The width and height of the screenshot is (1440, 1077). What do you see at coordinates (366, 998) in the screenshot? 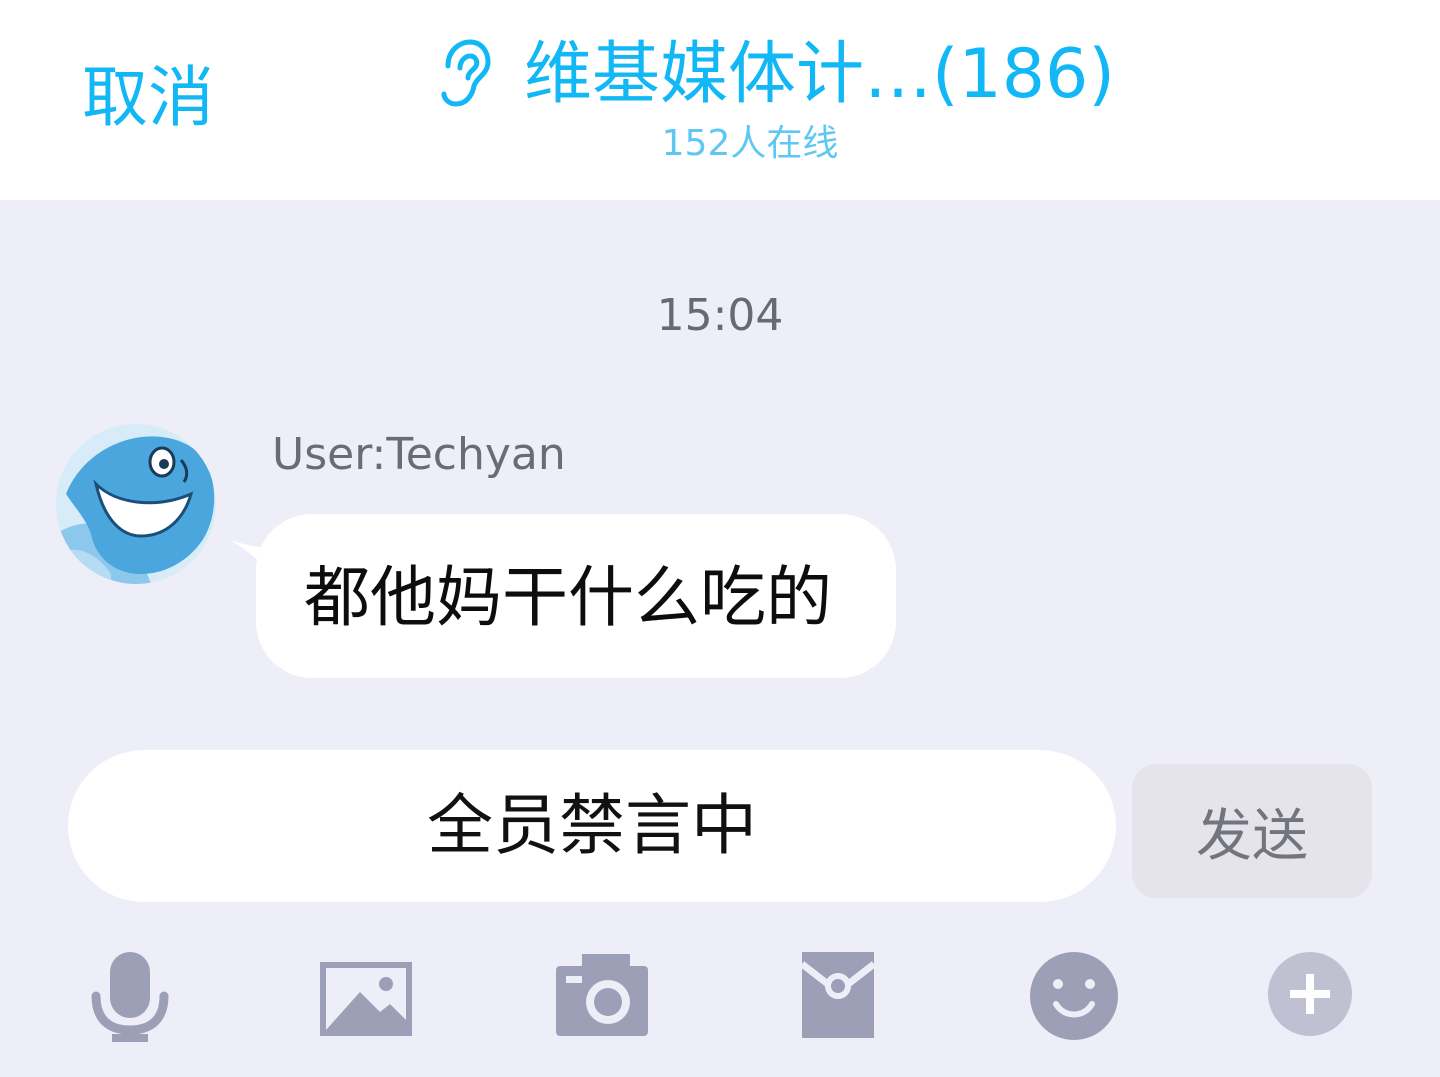
I see `image-icon` at bounding box center [366, 998].